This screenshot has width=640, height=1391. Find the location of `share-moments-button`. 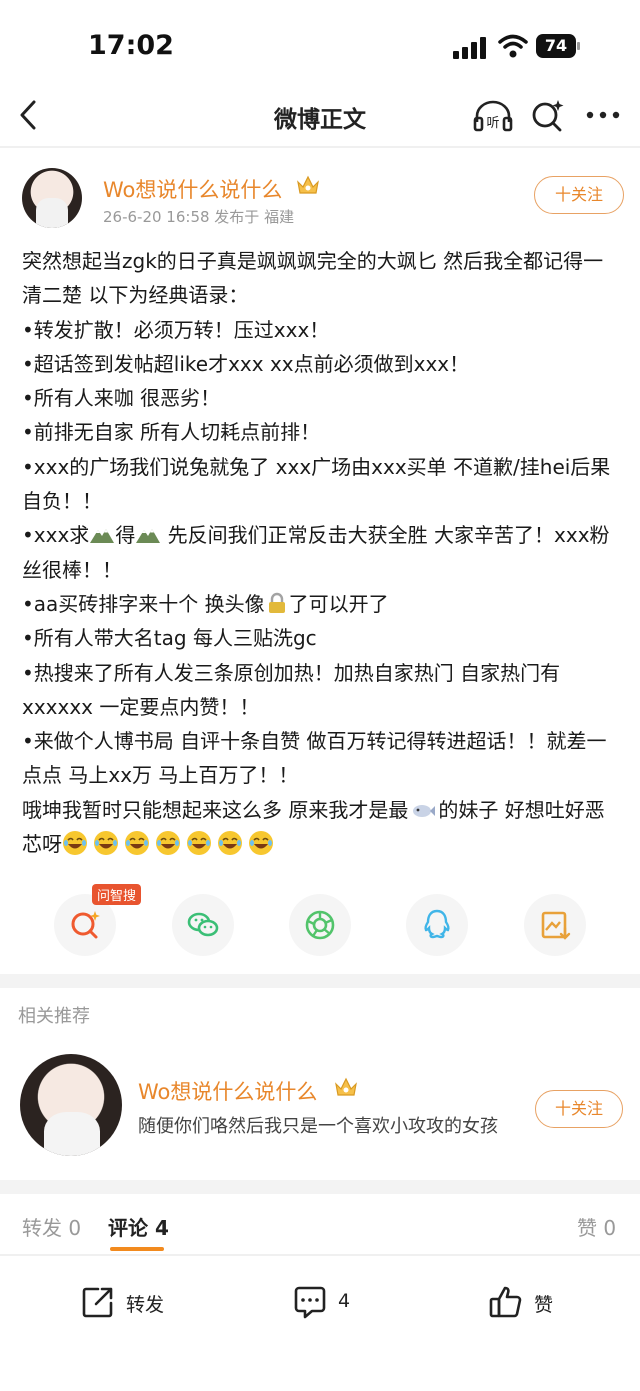

share-moments-button is located at coordinates (320, 925).